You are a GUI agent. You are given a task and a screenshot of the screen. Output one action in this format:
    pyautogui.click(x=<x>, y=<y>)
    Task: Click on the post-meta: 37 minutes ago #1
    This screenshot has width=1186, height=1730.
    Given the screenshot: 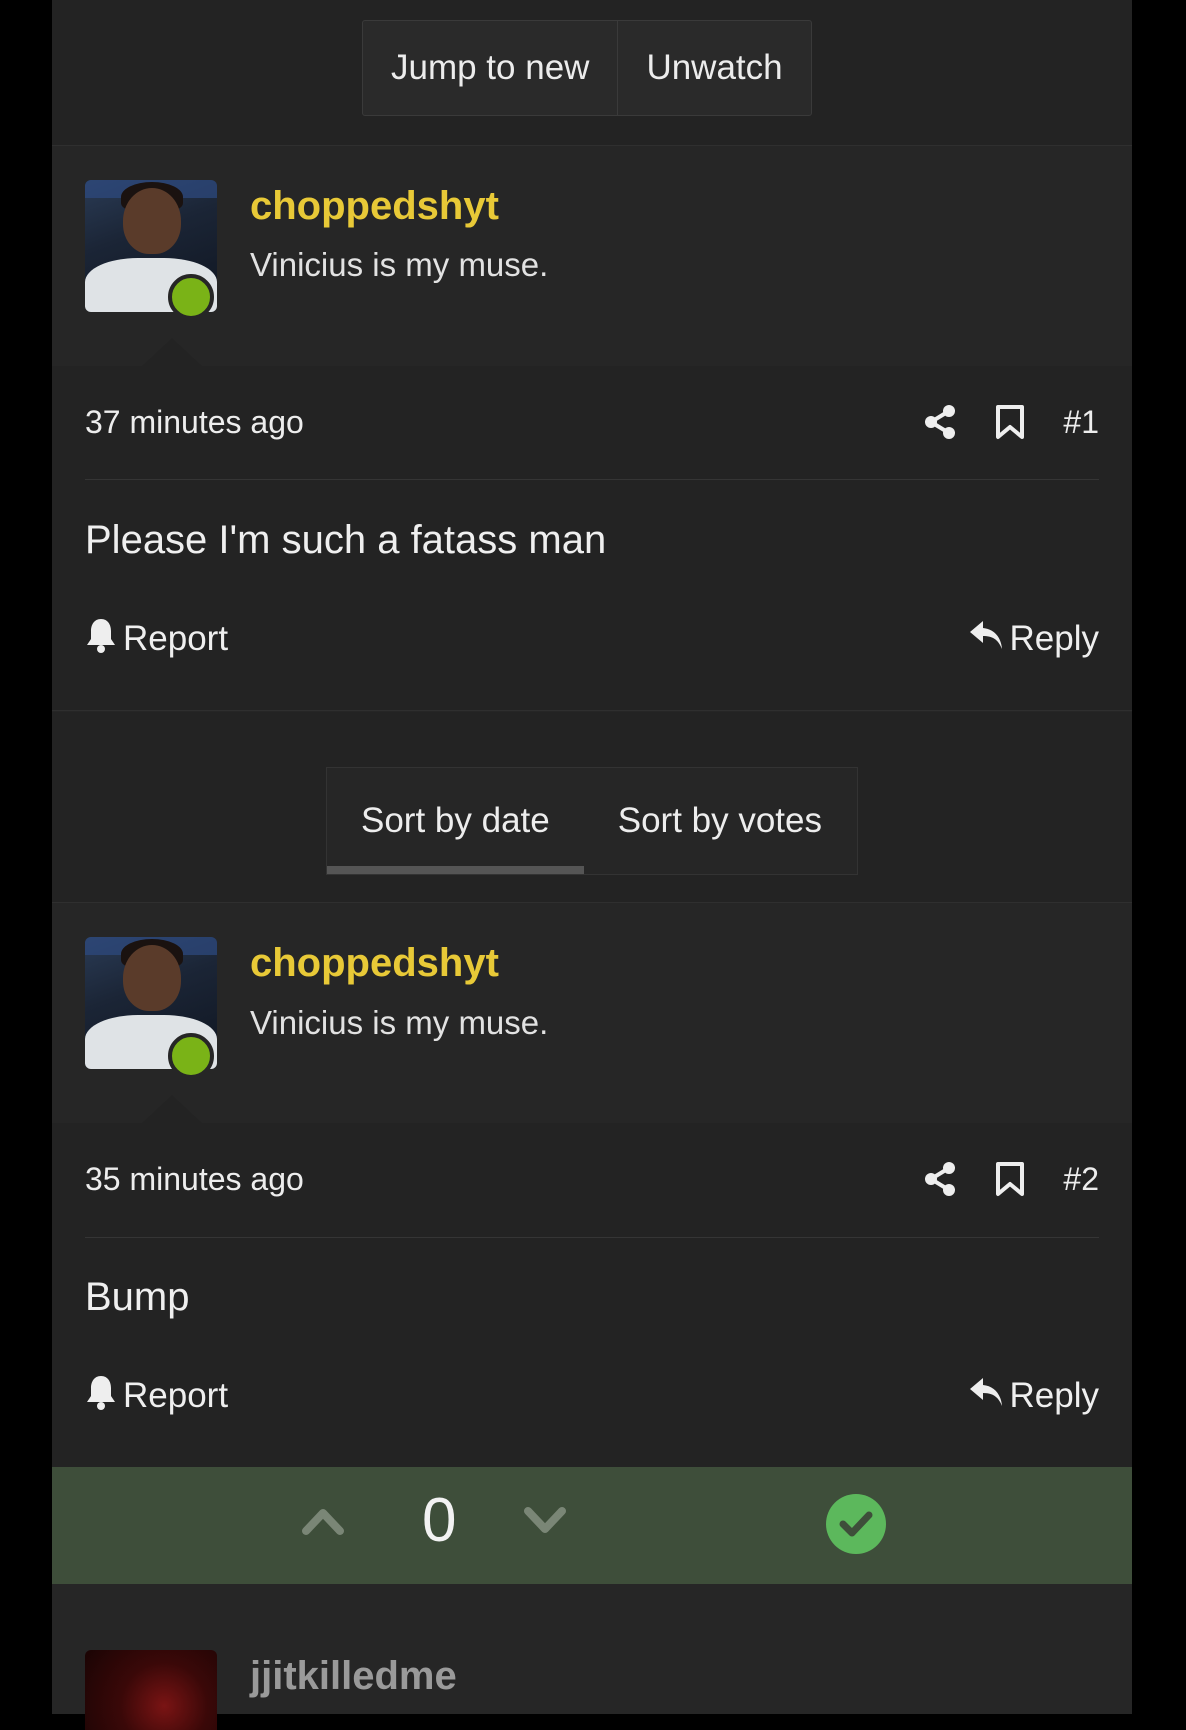 What is the action you would take?
    pyautogui.click(x=592, y=422)
    